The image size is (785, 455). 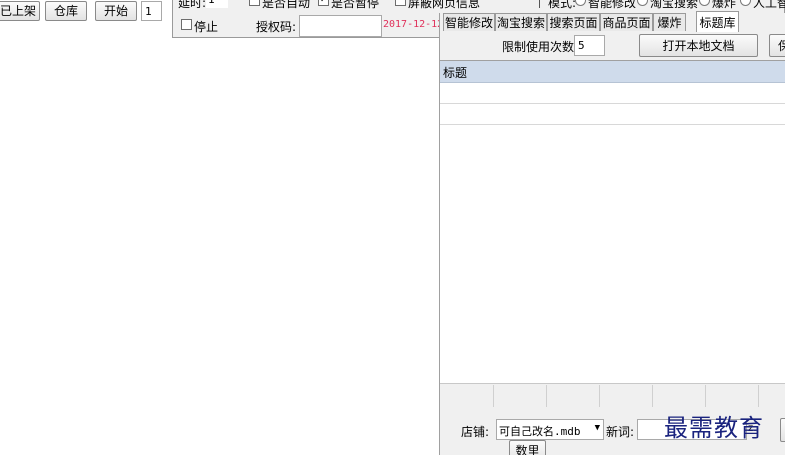 I want to click on mode-radio-smart, so click(x=580, y=3).